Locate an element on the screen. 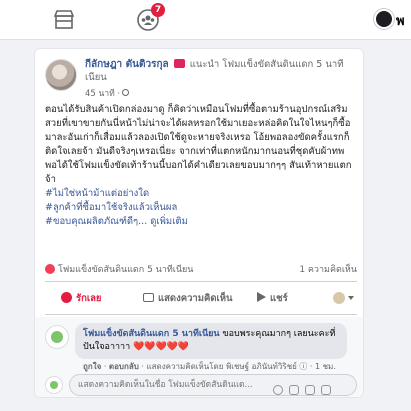 This screenshot has height=411, width=411. hashtag: #ลูกค้าที่ซื้อมาใช้จริงแล้วเห็นผล is located at coordinates (201, 208).